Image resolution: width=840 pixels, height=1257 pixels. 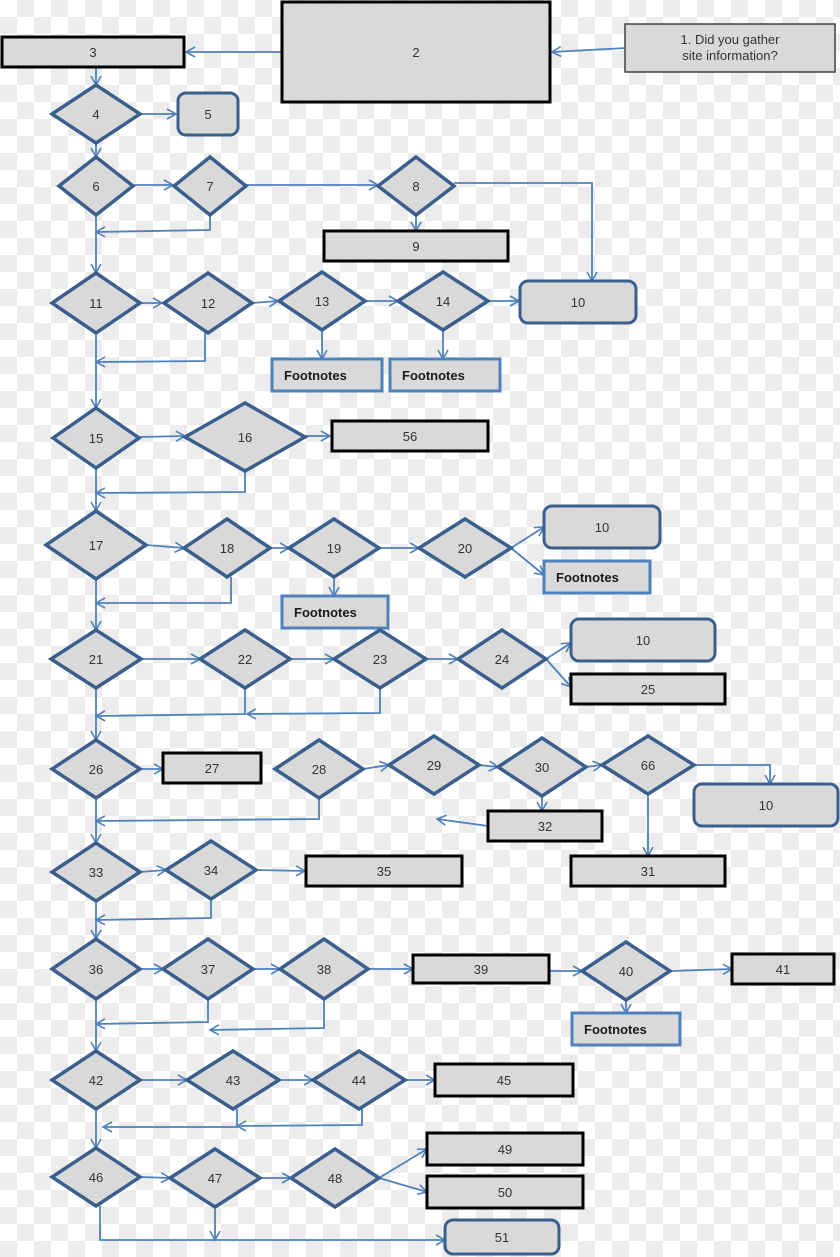 I want to click on process-node-3: 3, so click(x=93, y=52).